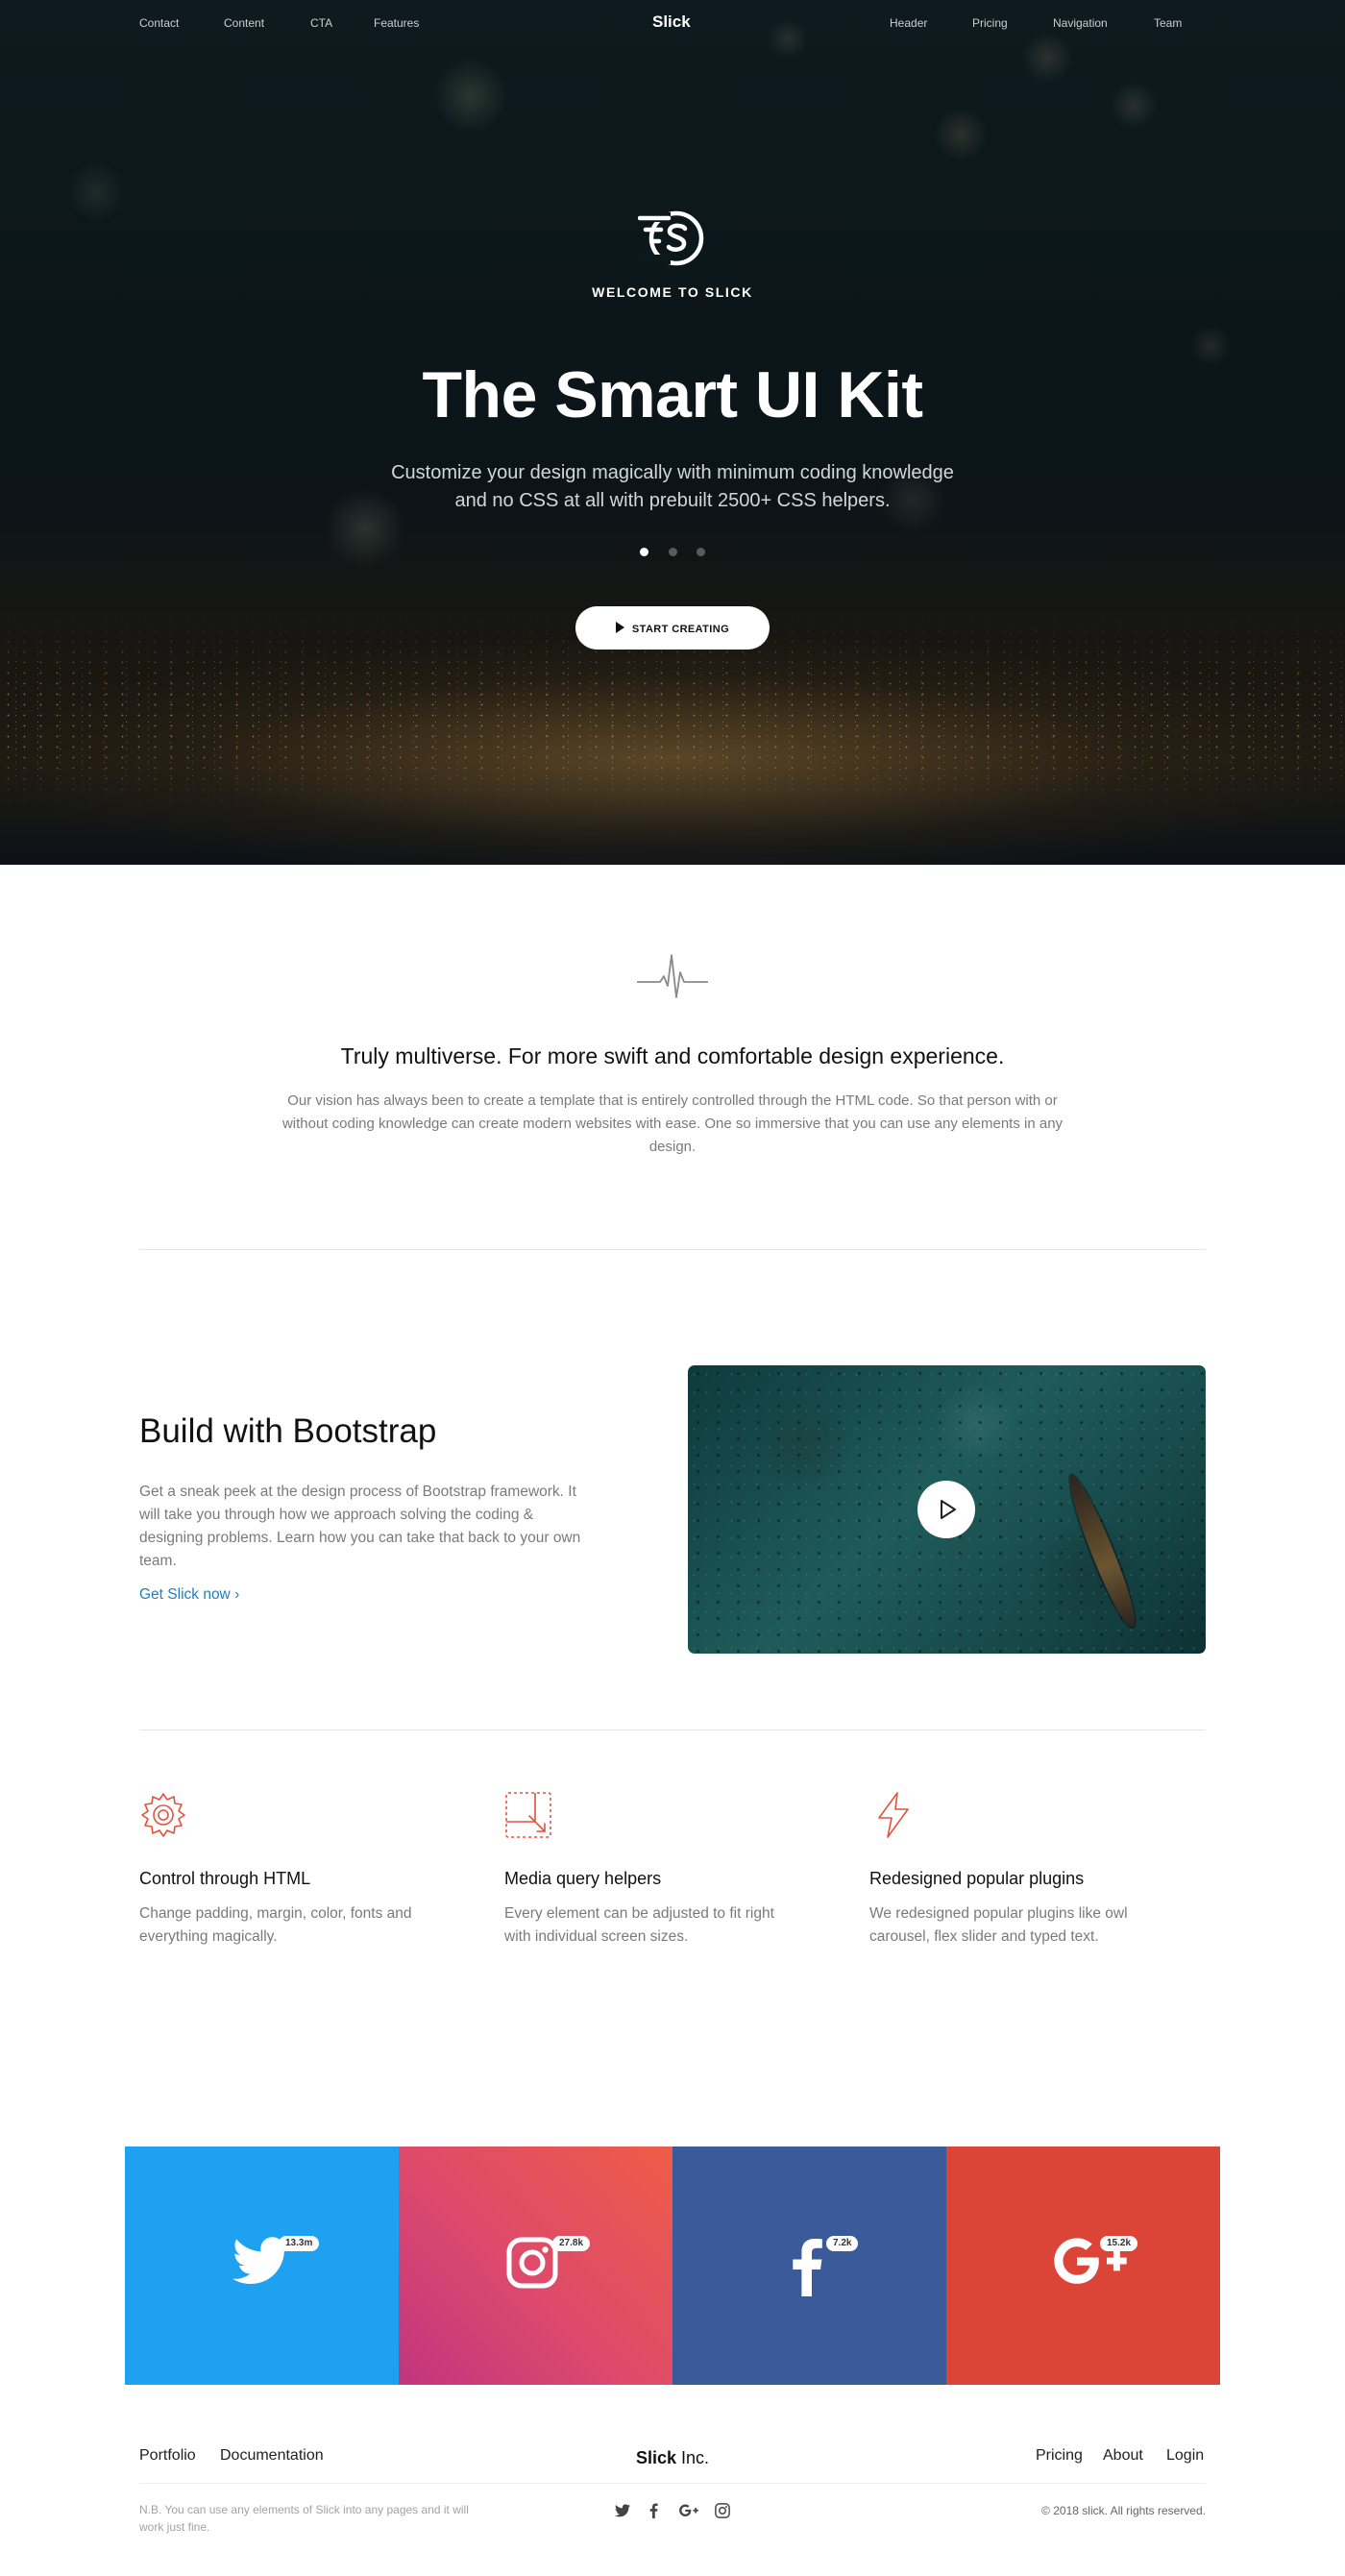  Describe the element at coordinates (396, 23) in the screenshot. I see `nav-link-features: Features` at that location.